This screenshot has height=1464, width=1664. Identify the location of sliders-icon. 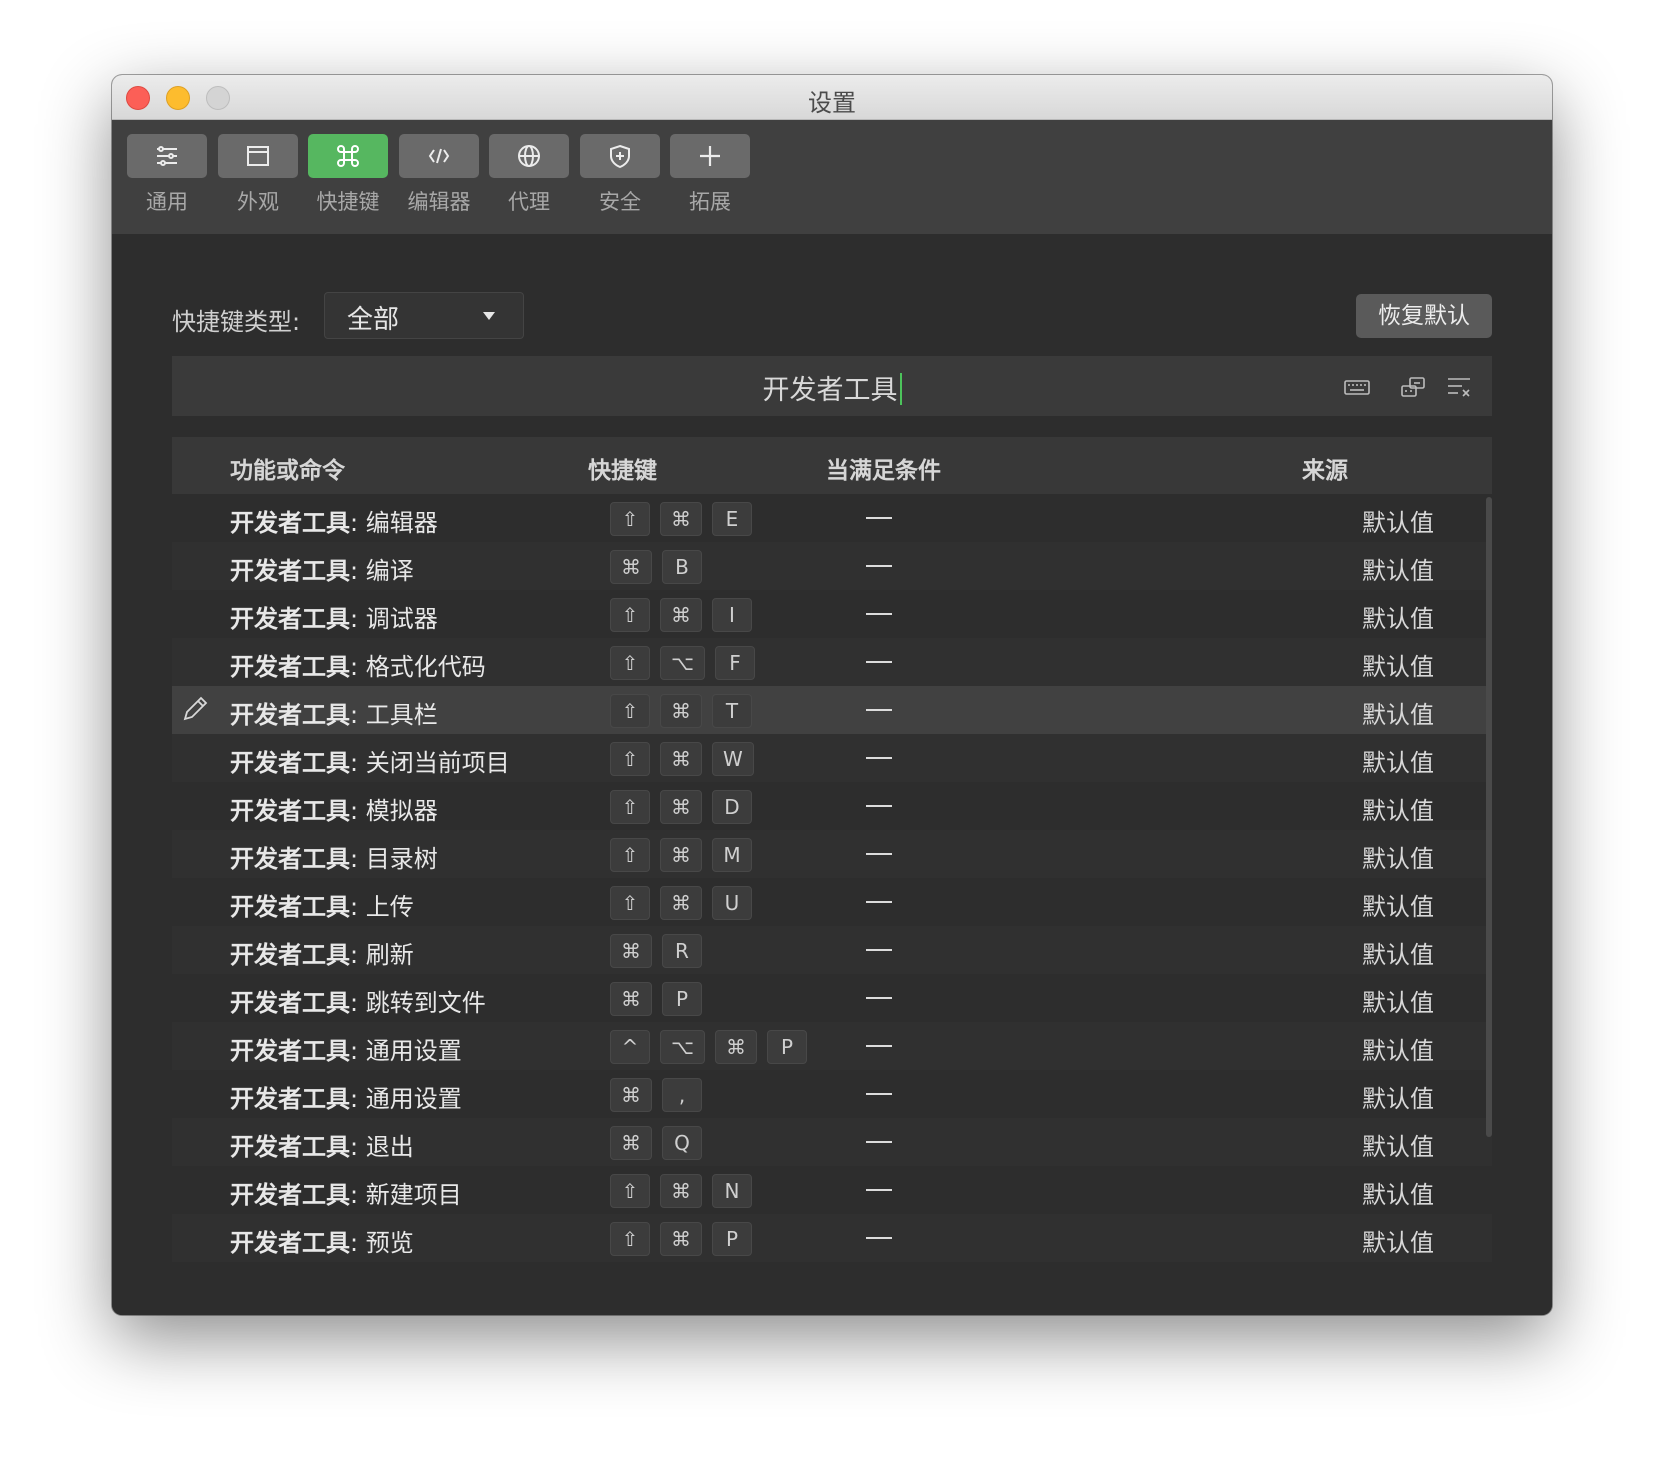
(167, 156).